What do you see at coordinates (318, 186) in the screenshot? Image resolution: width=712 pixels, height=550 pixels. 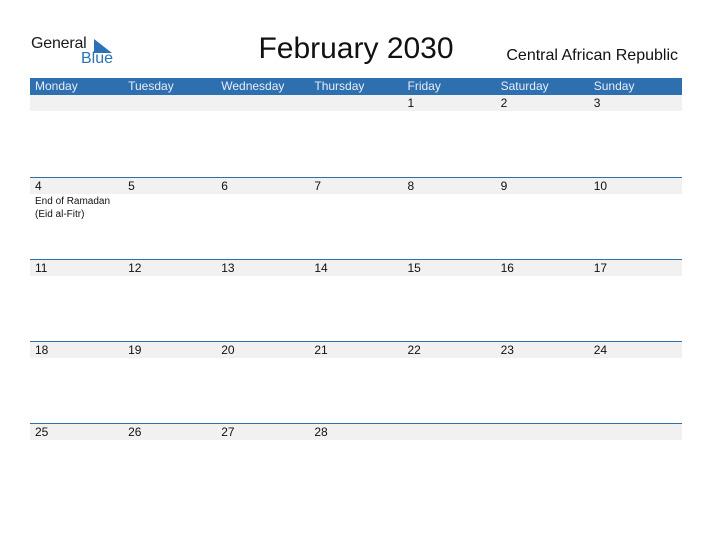 I see `day-number: 7` at bounding box center [318, 186].